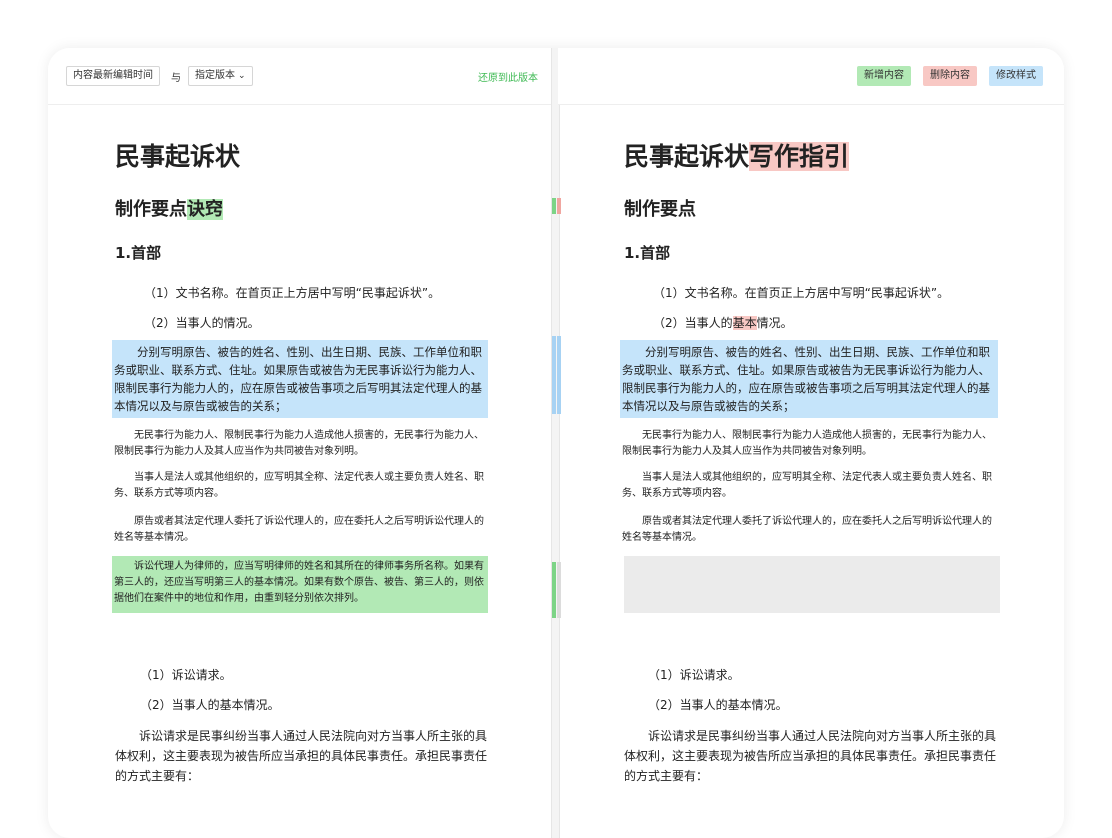 This screenshot has width=1112, height=838. What do you see at coordinates (811, 76) in the screenshot?
I see `right-toolbar: 新增内容 删除内容 修改样式` at bounding box center [811, 76].